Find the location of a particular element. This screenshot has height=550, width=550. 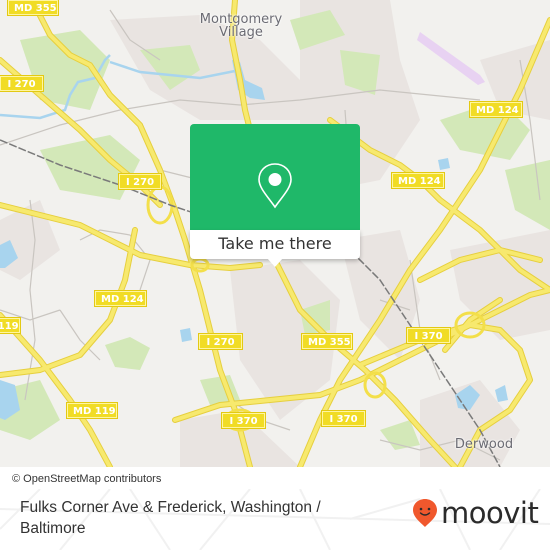

location-popup: Take me there is located at coordinates (275, 195).